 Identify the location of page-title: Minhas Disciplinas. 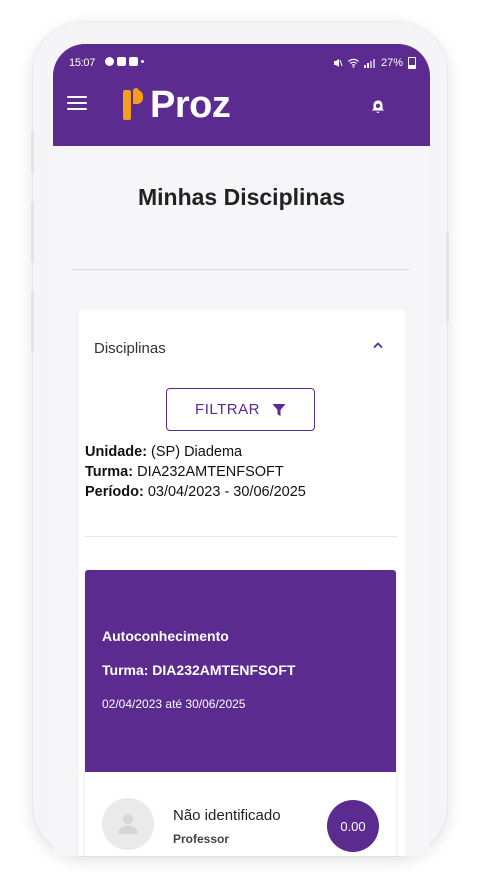
(241, 197).